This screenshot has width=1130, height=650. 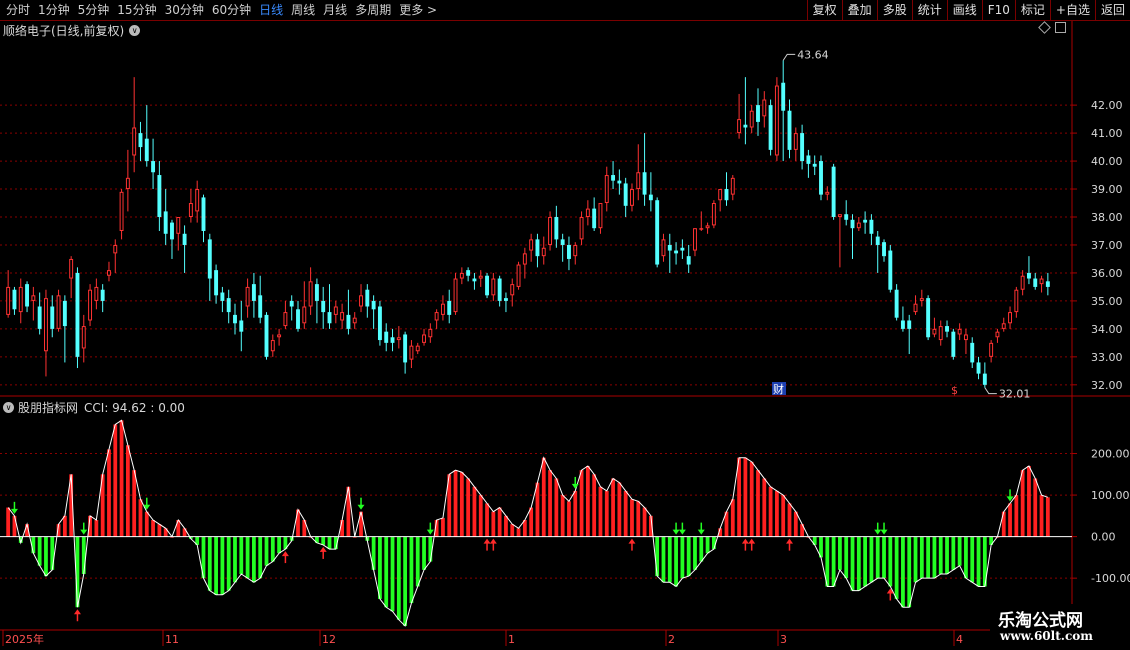 I want to click on event-marker-label: 财, so click(x=778, y=389).